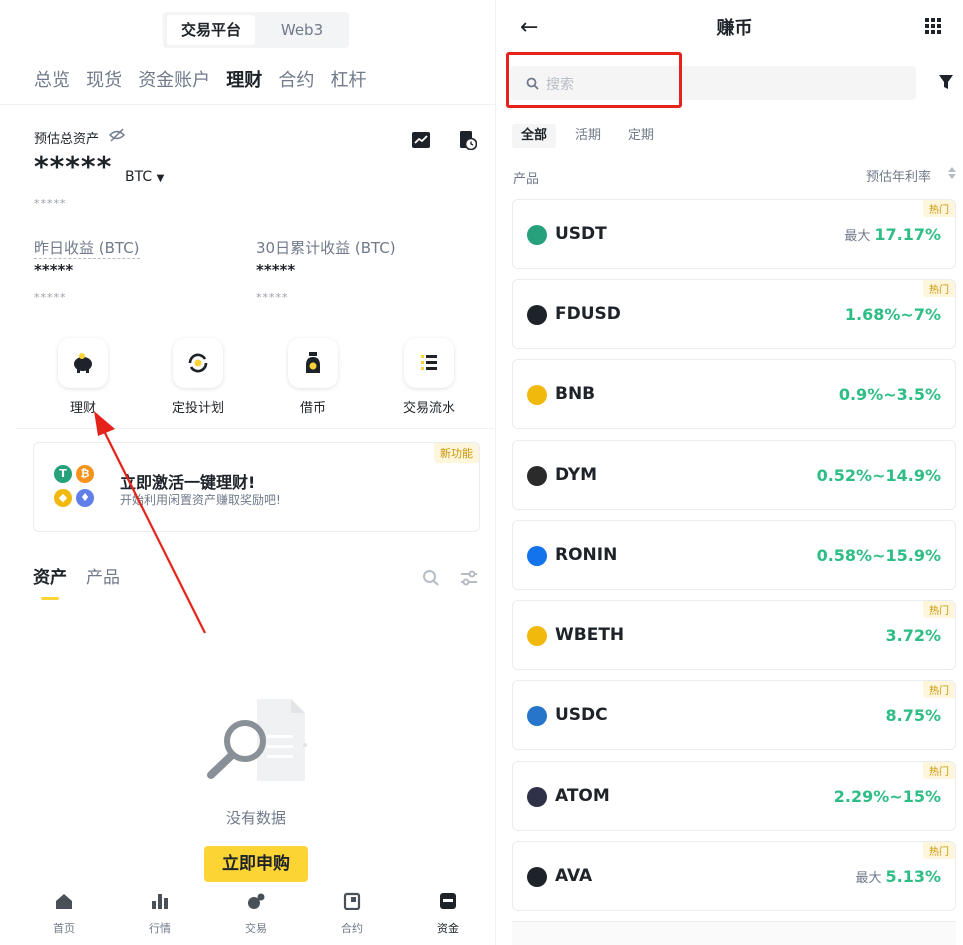  I want to click on product-apr: 最大 5.13%, so click(898, 876).